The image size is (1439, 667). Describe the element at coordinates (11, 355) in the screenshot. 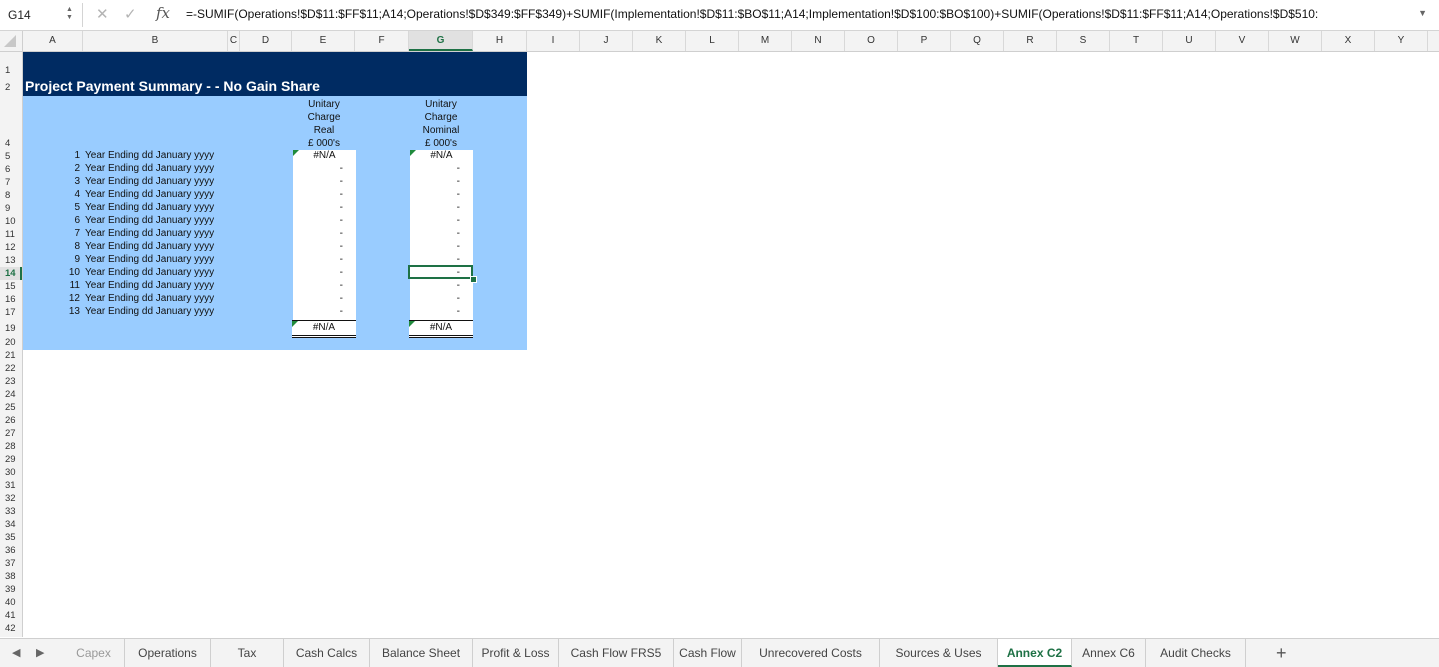

I see `row-header: 21` at that location.